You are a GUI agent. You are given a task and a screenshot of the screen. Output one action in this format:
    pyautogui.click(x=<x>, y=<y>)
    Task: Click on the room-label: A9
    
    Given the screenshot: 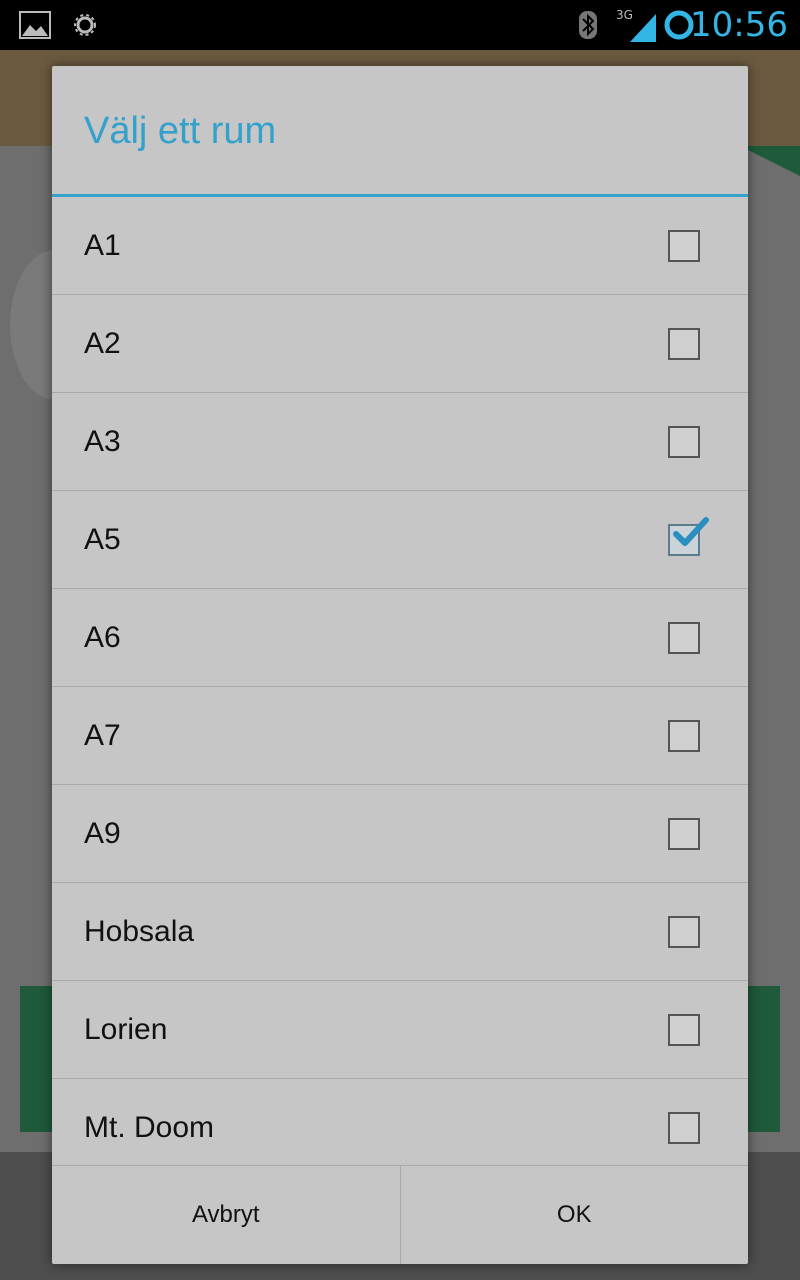 What is the action you would take?
    pyautogui.click(x=102, y=833)
    